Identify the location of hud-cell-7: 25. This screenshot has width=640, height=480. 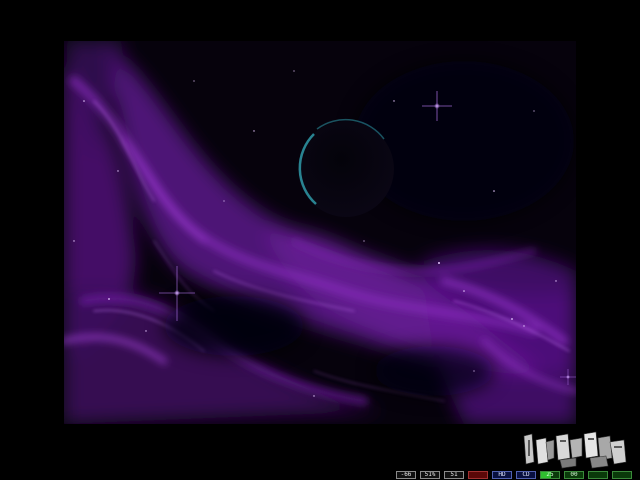
(550, 475).